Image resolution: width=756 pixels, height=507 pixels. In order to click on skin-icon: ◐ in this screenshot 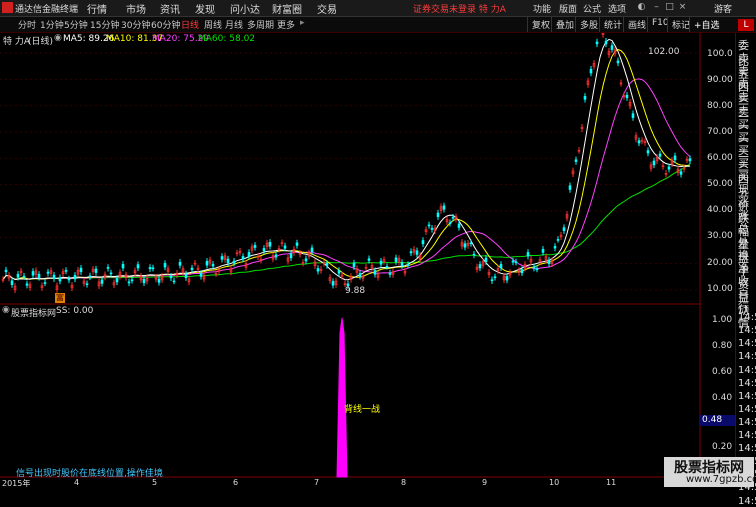, I will do `click(641, 7)`.